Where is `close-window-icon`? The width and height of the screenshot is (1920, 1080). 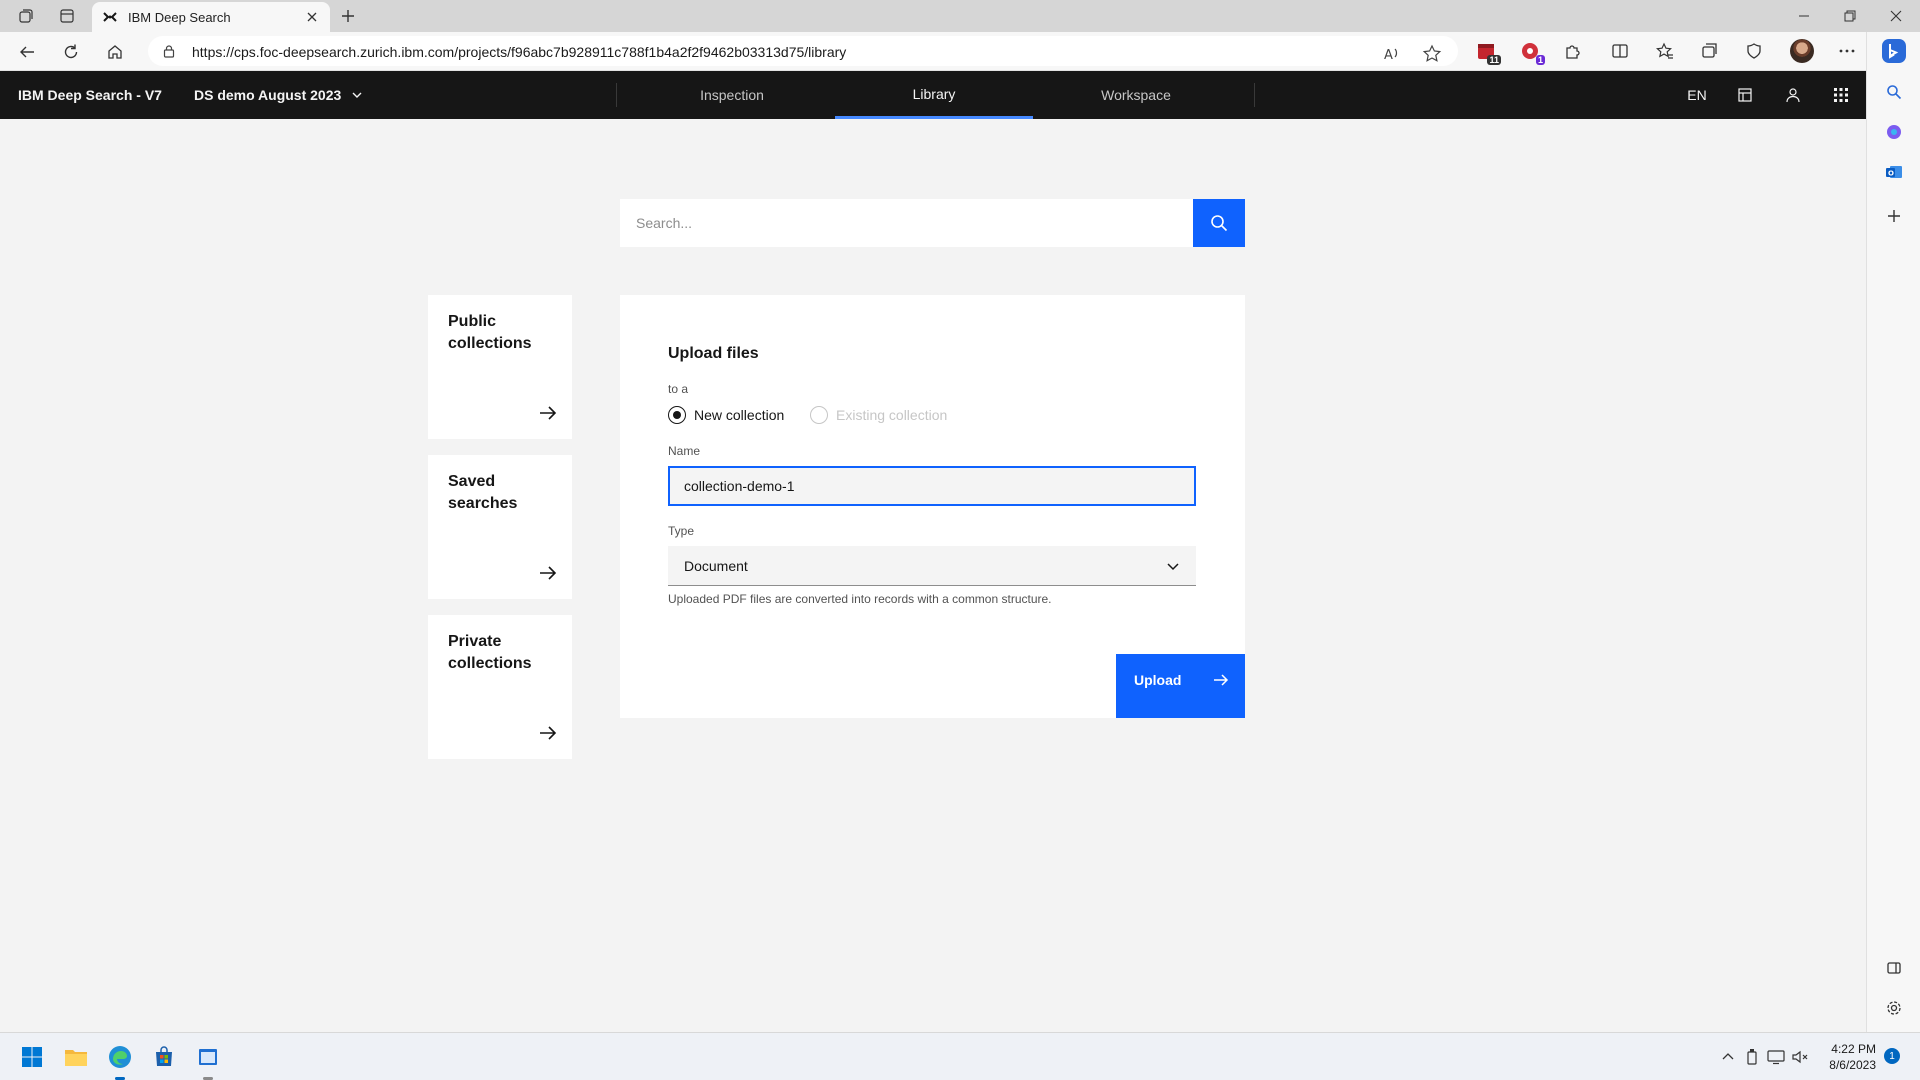
close-window-icon is located at coordinates (1896, 16).